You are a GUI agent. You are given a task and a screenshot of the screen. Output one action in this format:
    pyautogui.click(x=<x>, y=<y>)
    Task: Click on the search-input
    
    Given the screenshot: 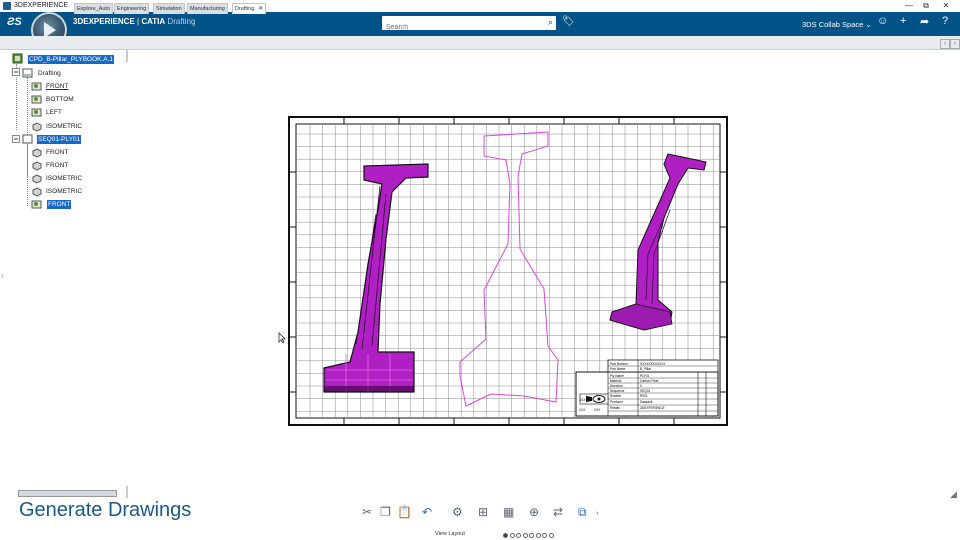 What is the action you would take?
    pyautogui.click(x=459, y=27)
    